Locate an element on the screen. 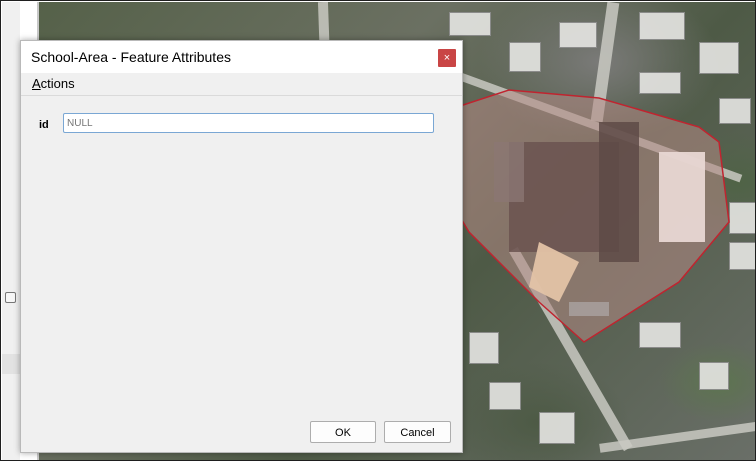 This screenshot has height=461, width=756. ok-button: OK is located at coordinates (343, 432).